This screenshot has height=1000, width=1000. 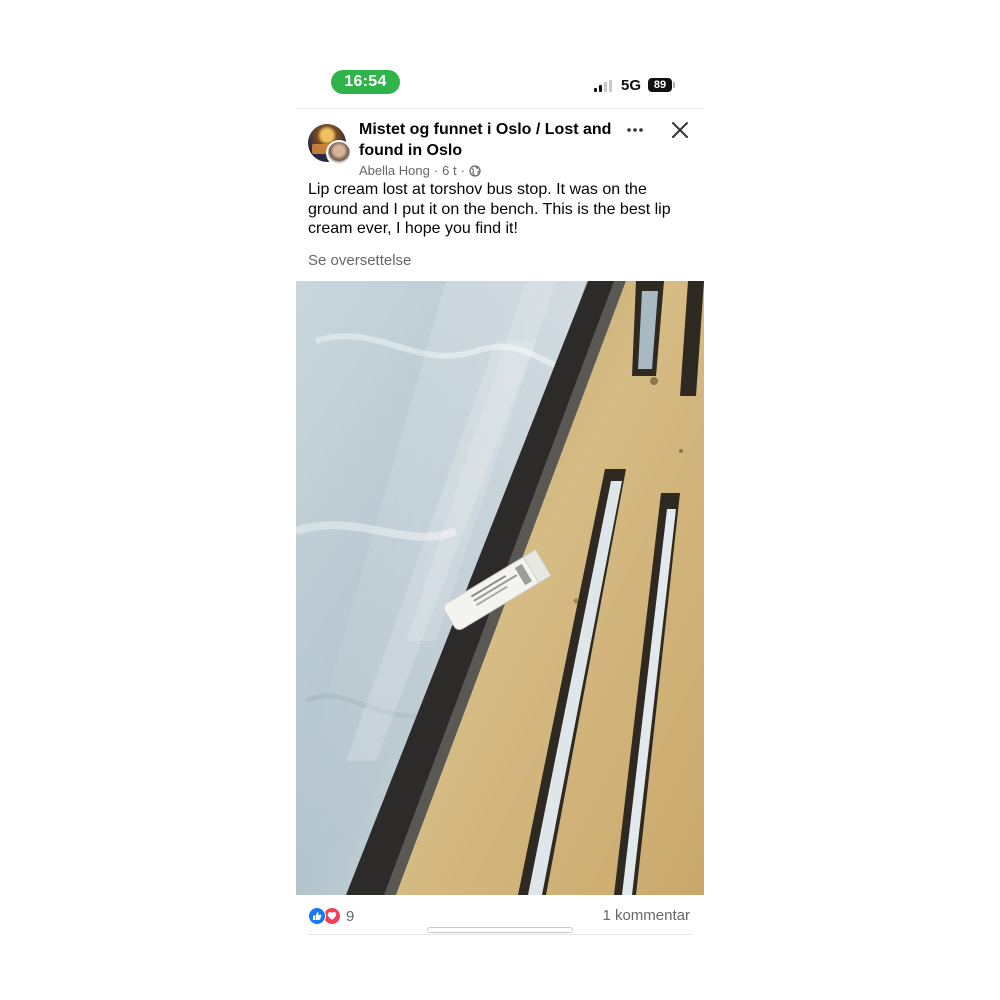 I want to click on post-meta: Abella Hong · 6 t ·, so click(x=420, y=170).